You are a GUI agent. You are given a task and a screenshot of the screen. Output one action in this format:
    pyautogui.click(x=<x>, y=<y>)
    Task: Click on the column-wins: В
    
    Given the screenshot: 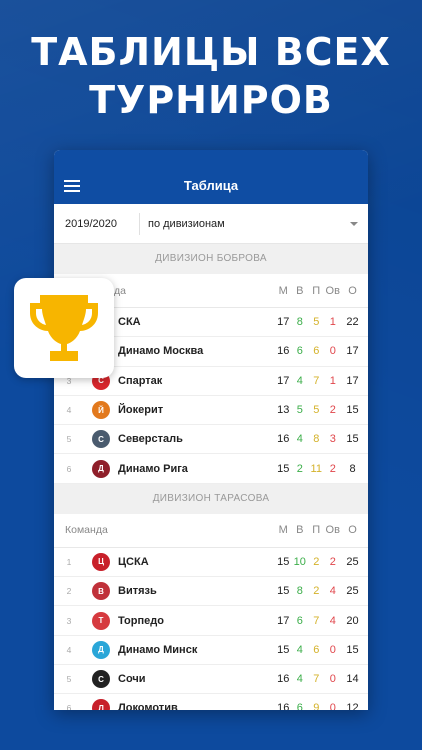 What is the action you would take?
    pyautogui.click(x=300, y=530)
    